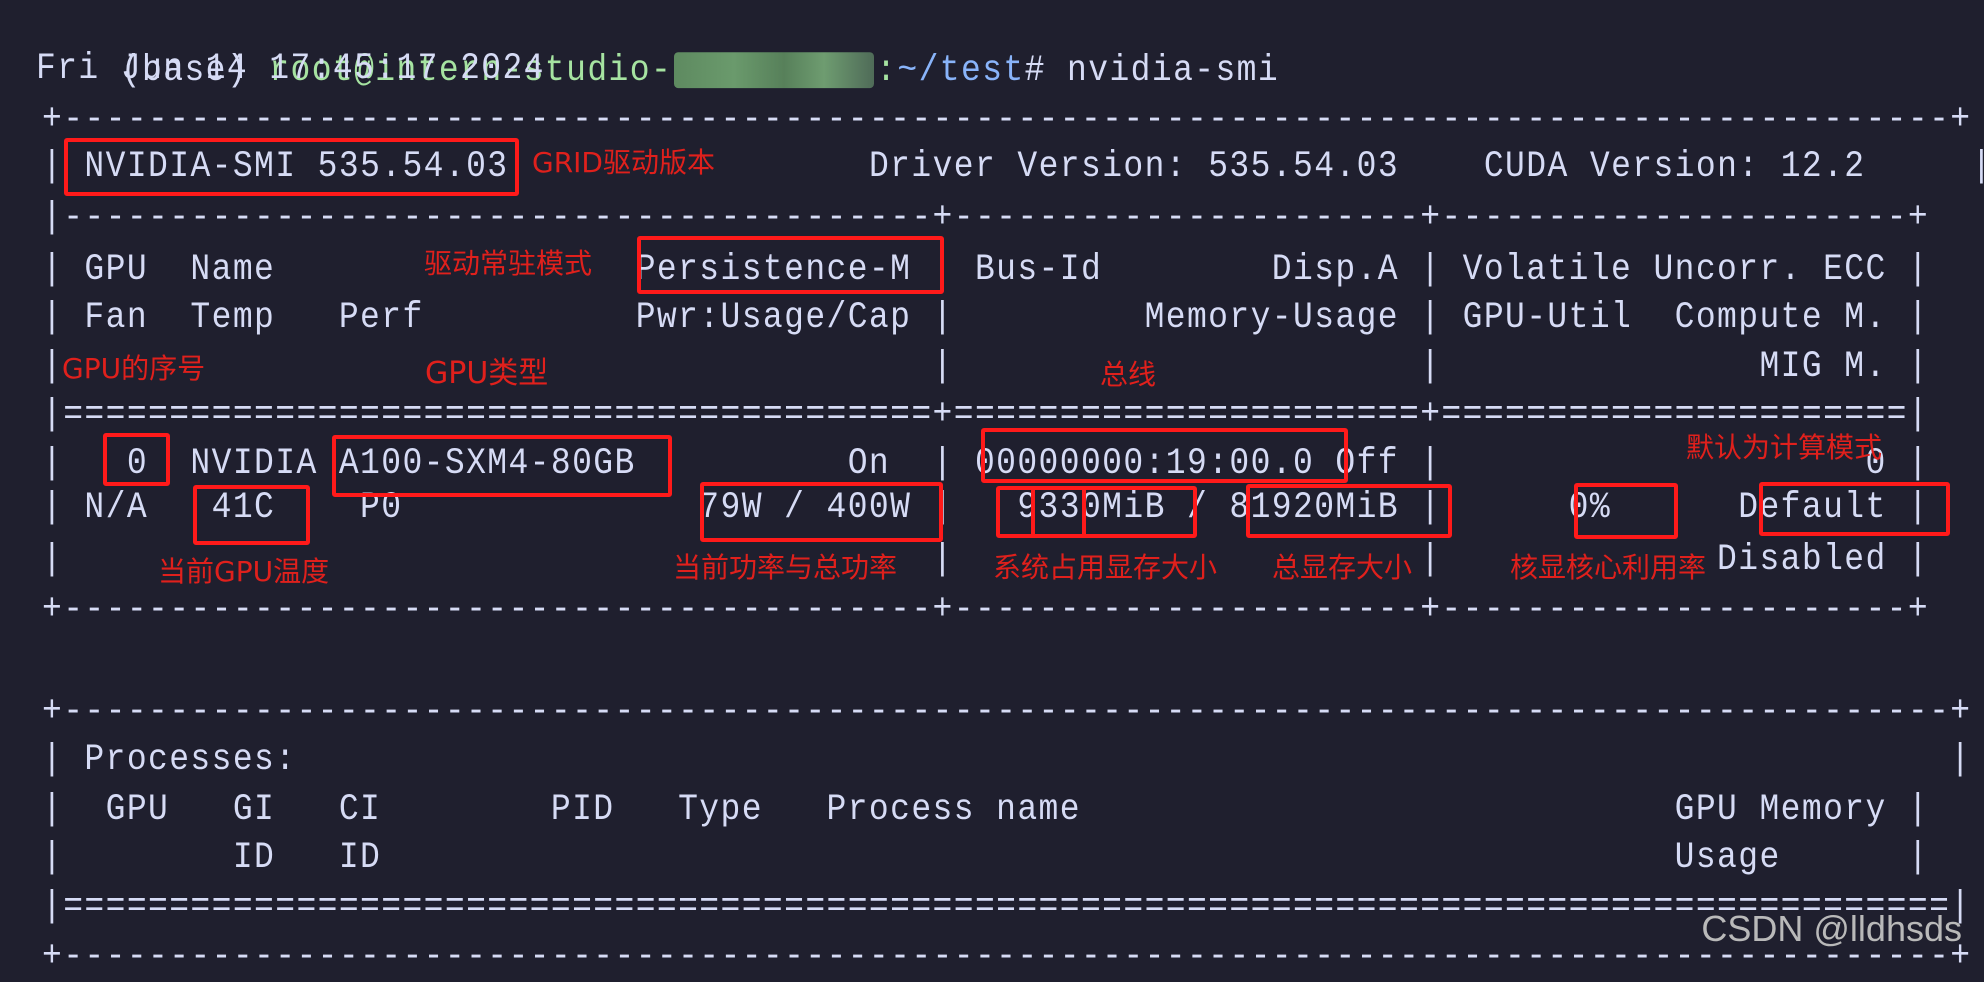 Image resolution: width=1984 pixels, height=982 pixels. What do you see at coordinates (1164, 455) in the screenshot?
I see `highlight-bus-id` at bounding box center [1164, 455].